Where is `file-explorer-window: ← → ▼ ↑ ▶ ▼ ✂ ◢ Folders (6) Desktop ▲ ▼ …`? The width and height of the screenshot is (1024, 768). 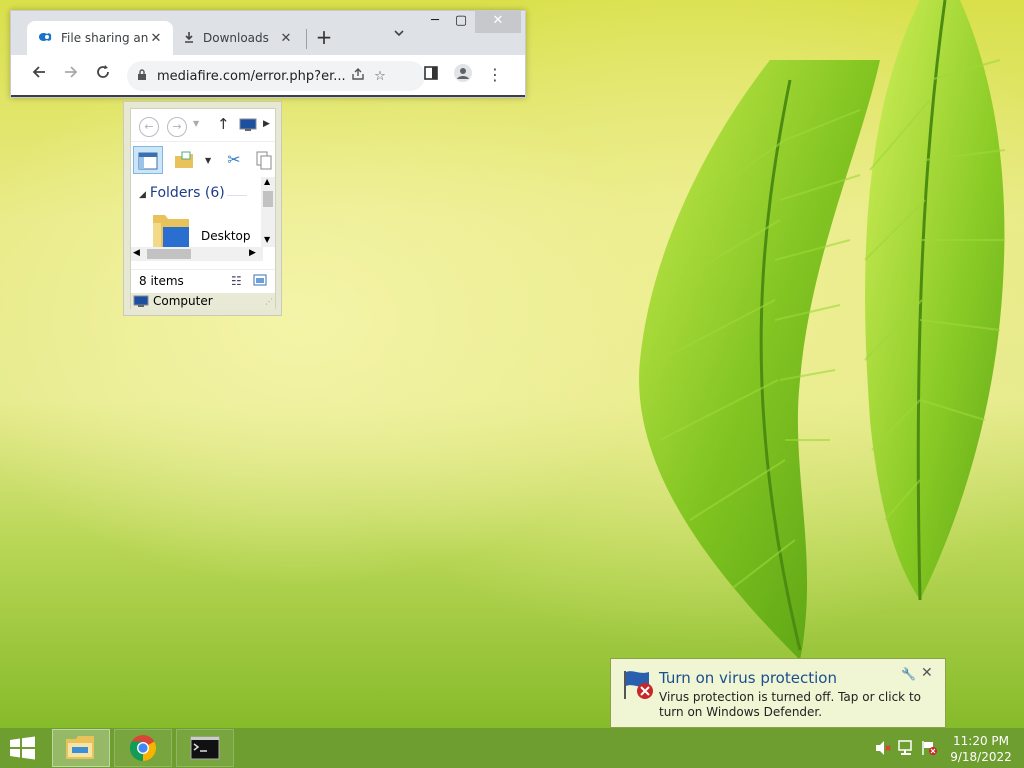 file-explorer-window: ← → ▼ ↑ ▶ ▼ ✂ ◢ Folders (6) Desktop ▲ ▼ … is located at coordinates (202, 208).